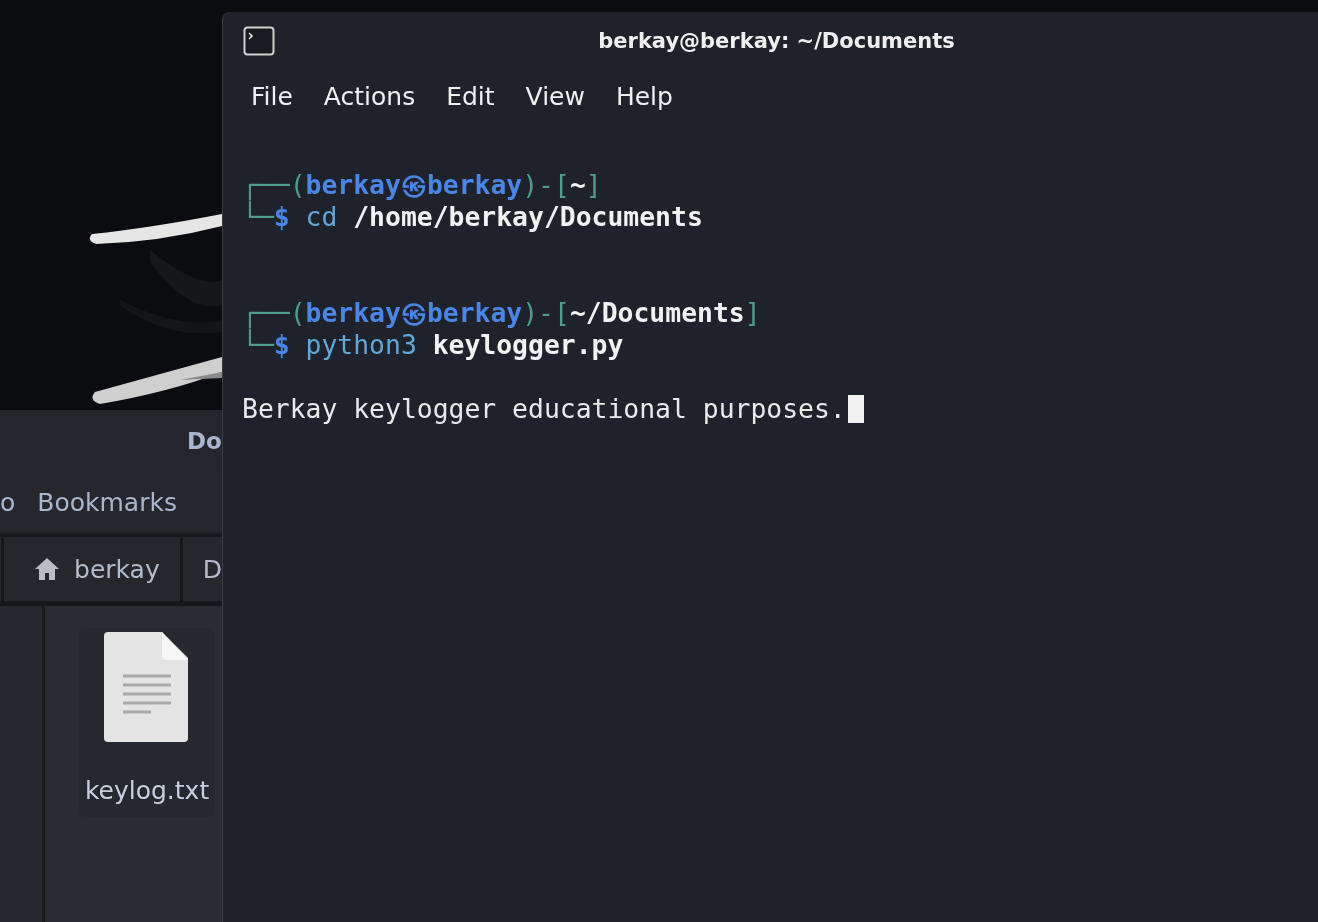  Describe the element at coordinates (501, 313) in the screenshot. I see `prompt-line: ┌──(berkay㉿berkay)-[~/Documents]` at that location.